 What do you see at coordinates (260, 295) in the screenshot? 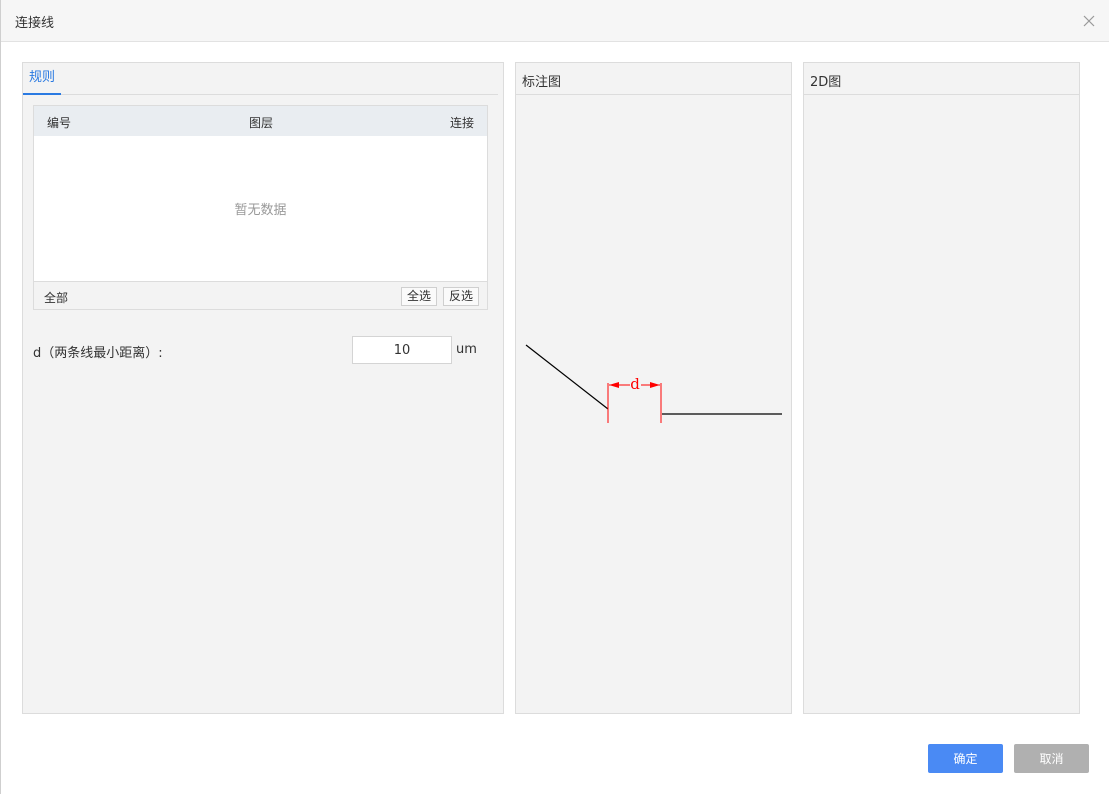
I see `table-footer: 全部 全选 反选` at bounding box center [260, 295].